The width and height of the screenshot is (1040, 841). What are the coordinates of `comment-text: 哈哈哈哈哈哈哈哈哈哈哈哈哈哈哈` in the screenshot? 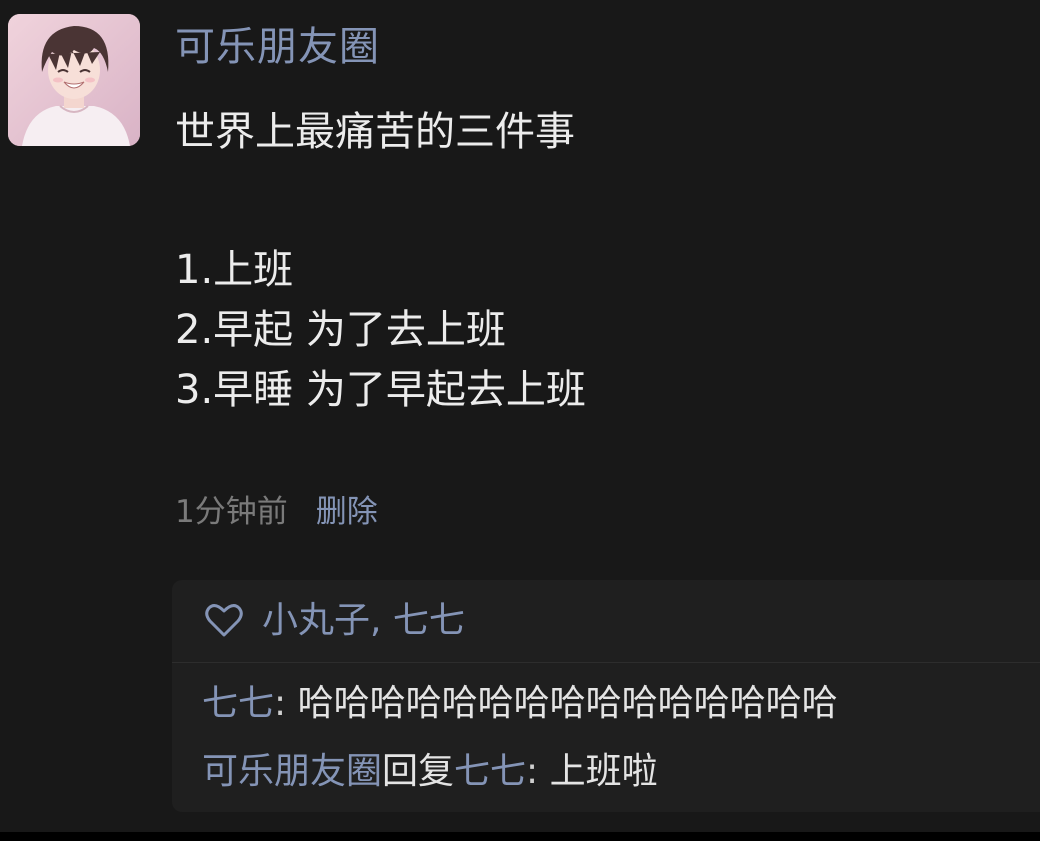 It's located at (567, 703).